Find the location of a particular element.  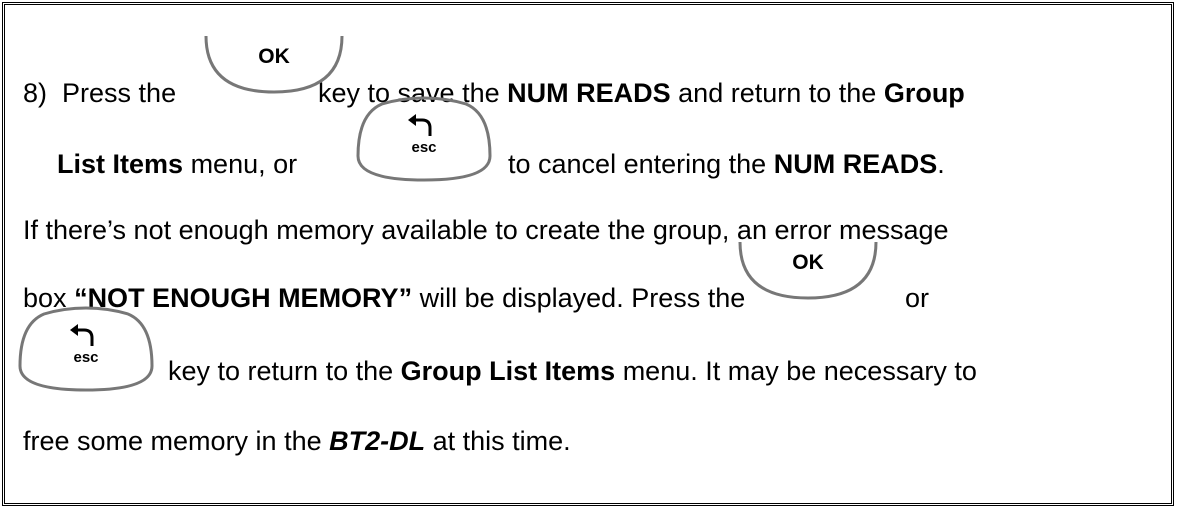

esc-key-icon-2: esc is located at coordinates (86, 351).